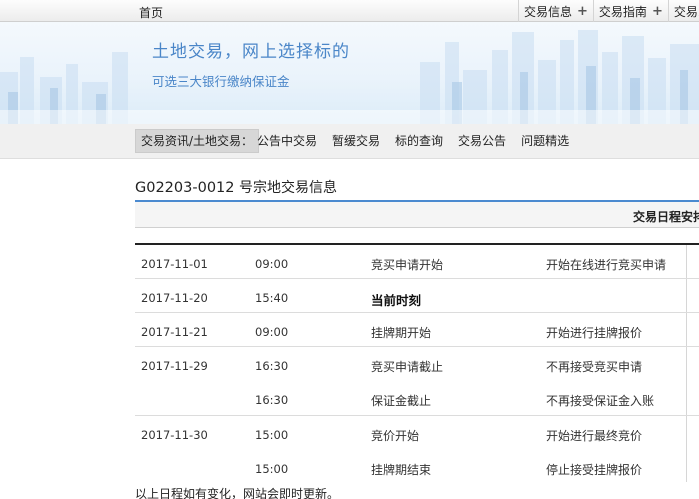  Describe the element at coordinates (417, 215) in the screenshot. I see `schedule-header: 交易日程安排` at that location.